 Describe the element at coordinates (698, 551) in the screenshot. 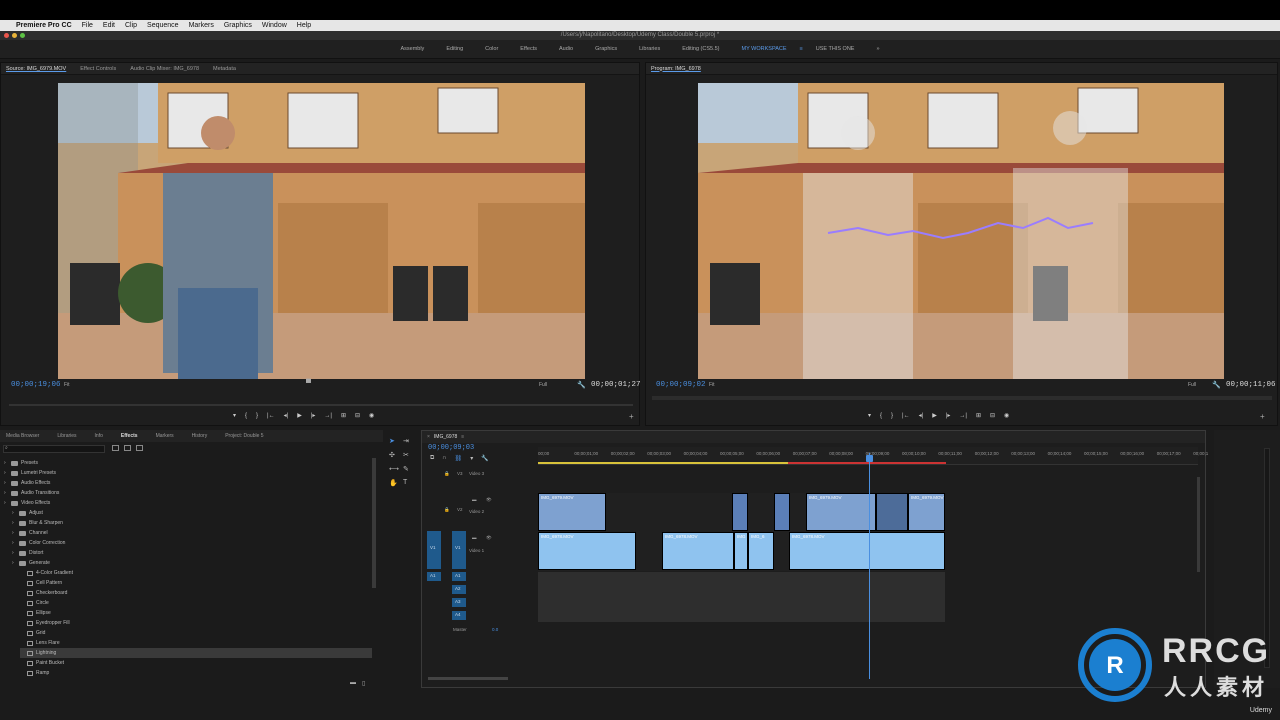

I see `clip-v1-2: IMG_6978.MOV` at that location.